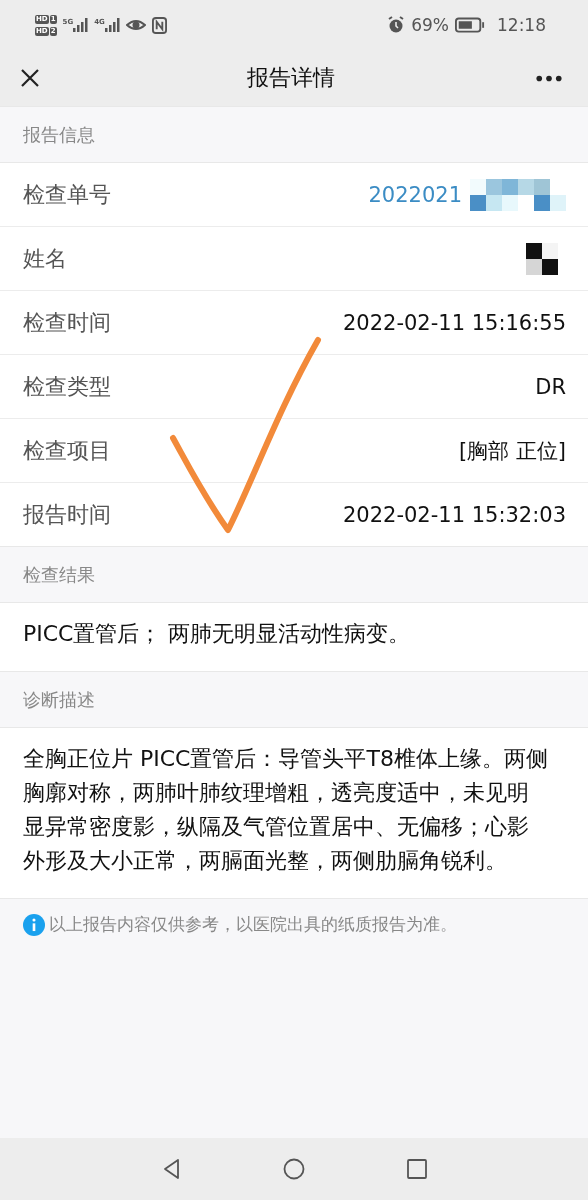 The image size is (588, 1200). I want to click on home-icon, so click(294, 1169).